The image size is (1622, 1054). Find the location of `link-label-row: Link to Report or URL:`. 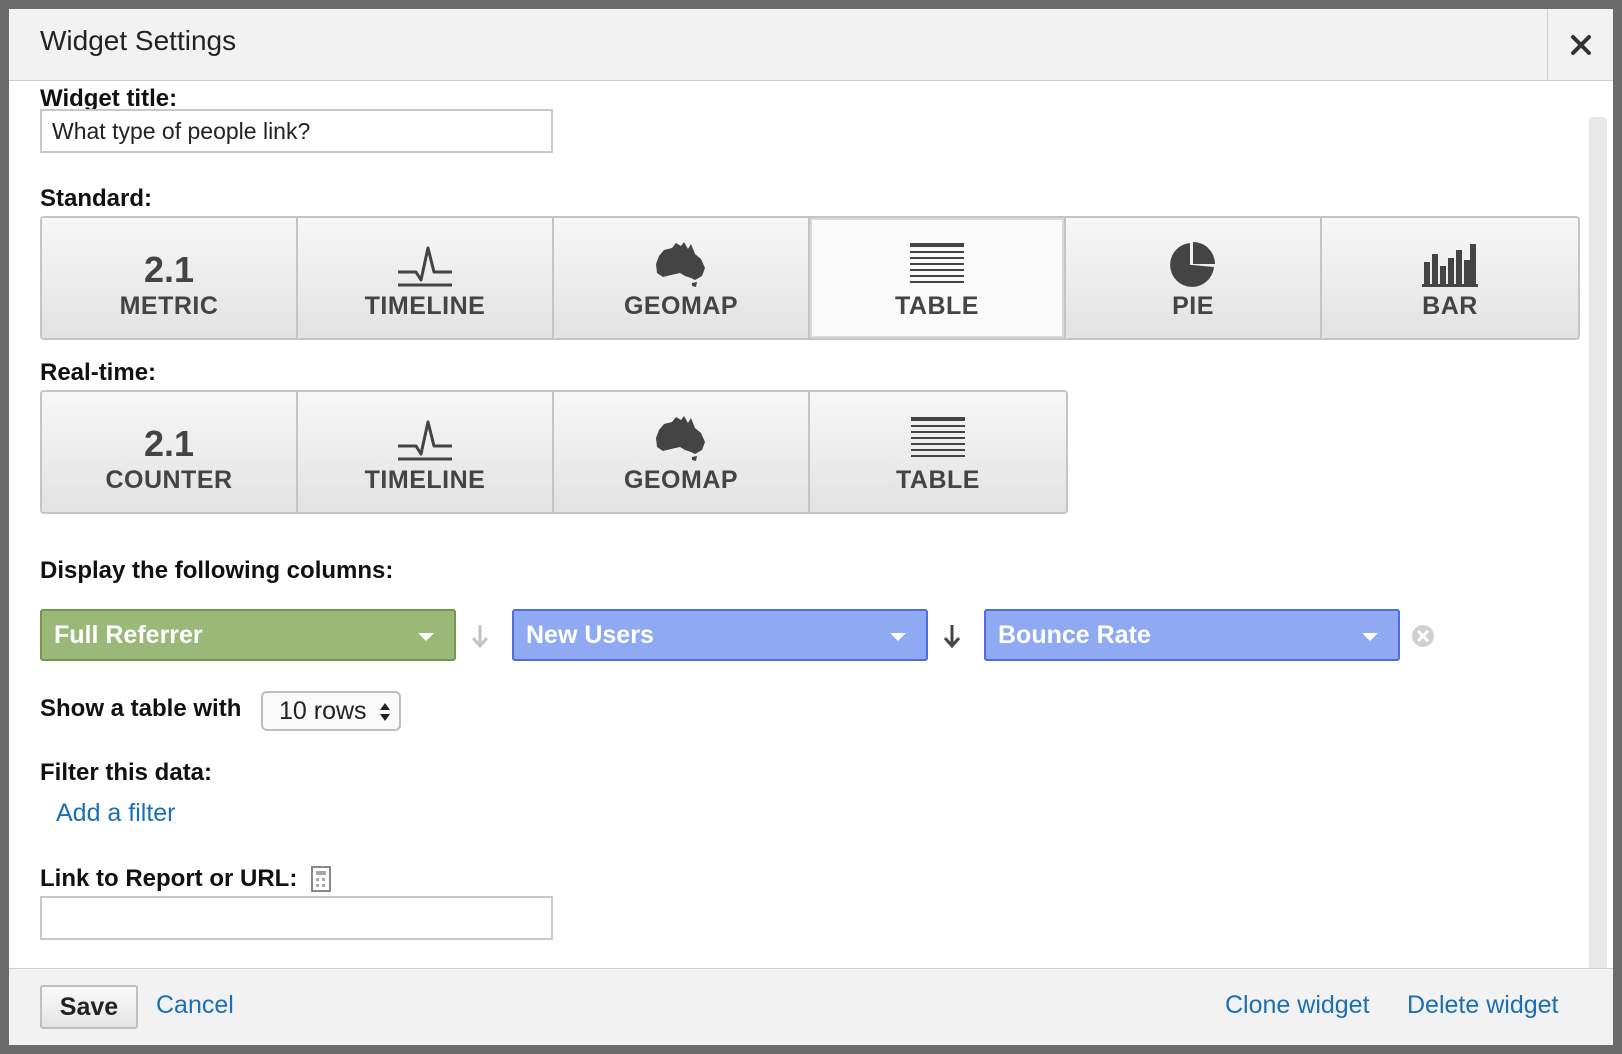

link-label-row: Link to Report or URL: is located at coordinates (186, 879).